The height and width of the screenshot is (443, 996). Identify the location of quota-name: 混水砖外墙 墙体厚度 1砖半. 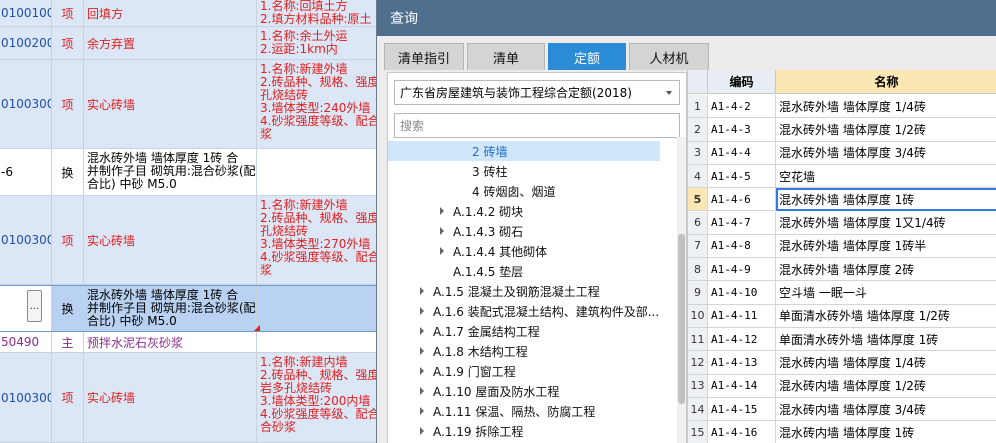
(886, 247).